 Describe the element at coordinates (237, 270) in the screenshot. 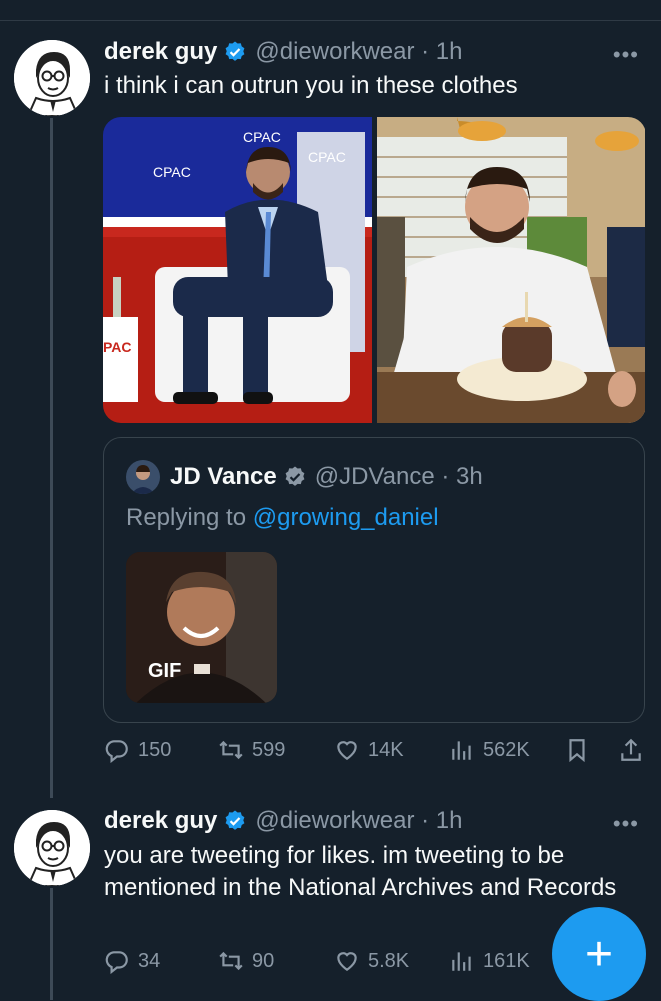

I see `photo-stage: CPAC CPAC CPAC PAC` at that location.